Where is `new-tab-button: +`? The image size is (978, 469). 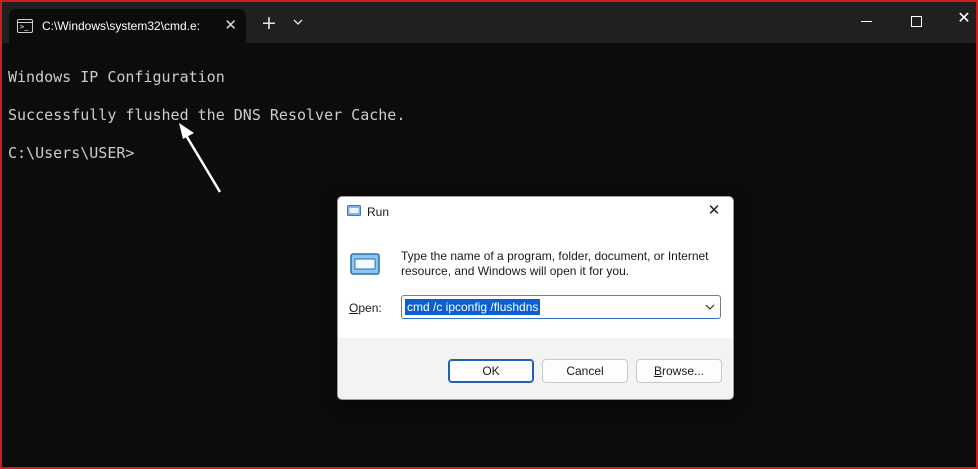
new-tab-button: + is located at coordinates (269, 23).